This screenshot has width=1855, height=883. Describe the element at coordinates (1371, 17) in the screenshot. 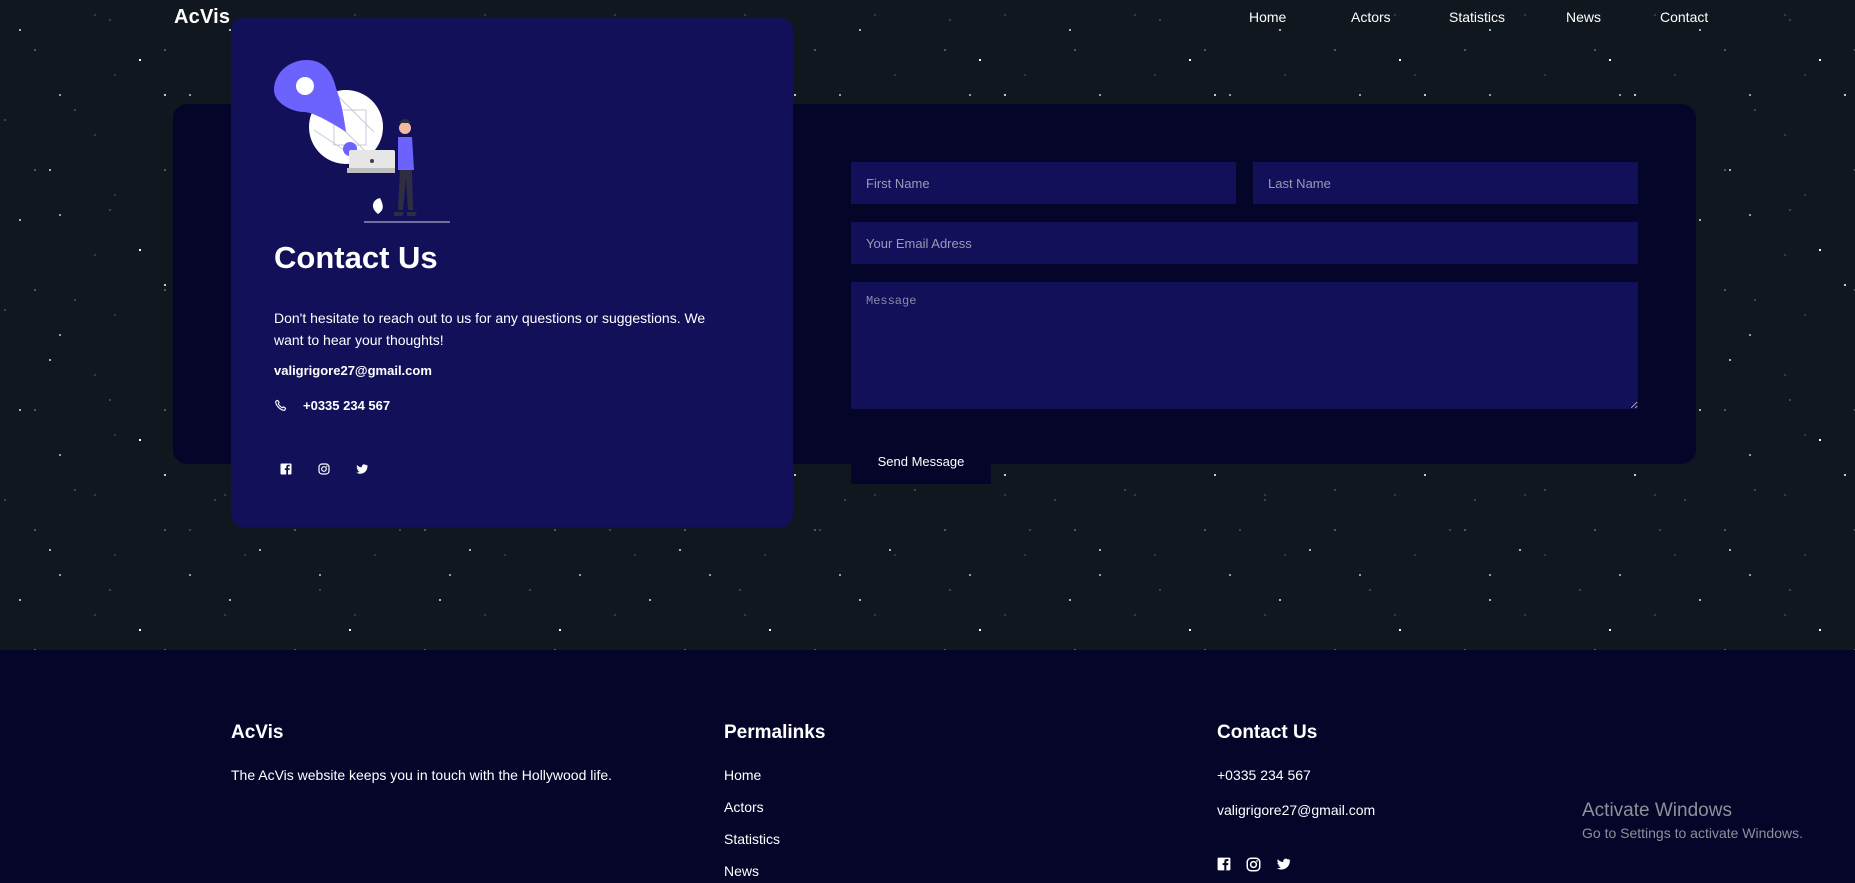

I see `nav-actors: Actors` at that location.